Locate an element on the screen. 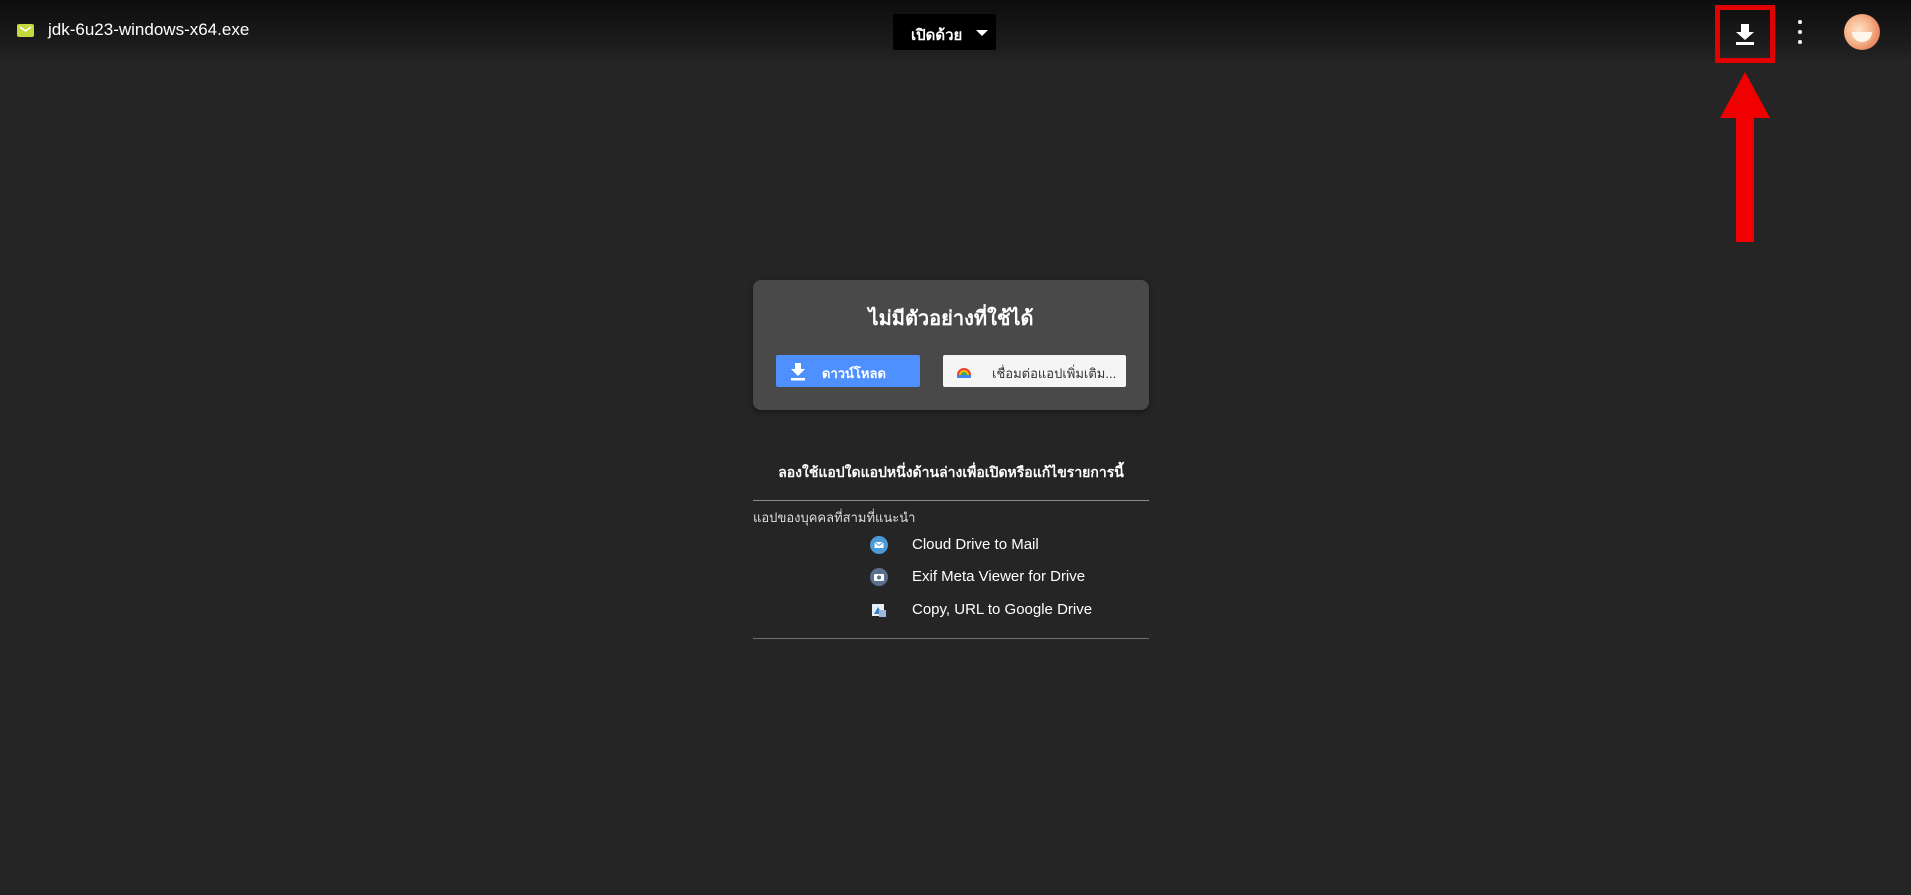 This screenshot has width=1911, height=895. no-preview-title: ไม่มีตัวอย่างที่ใช้ได้ is located at coordinates (951, 319).